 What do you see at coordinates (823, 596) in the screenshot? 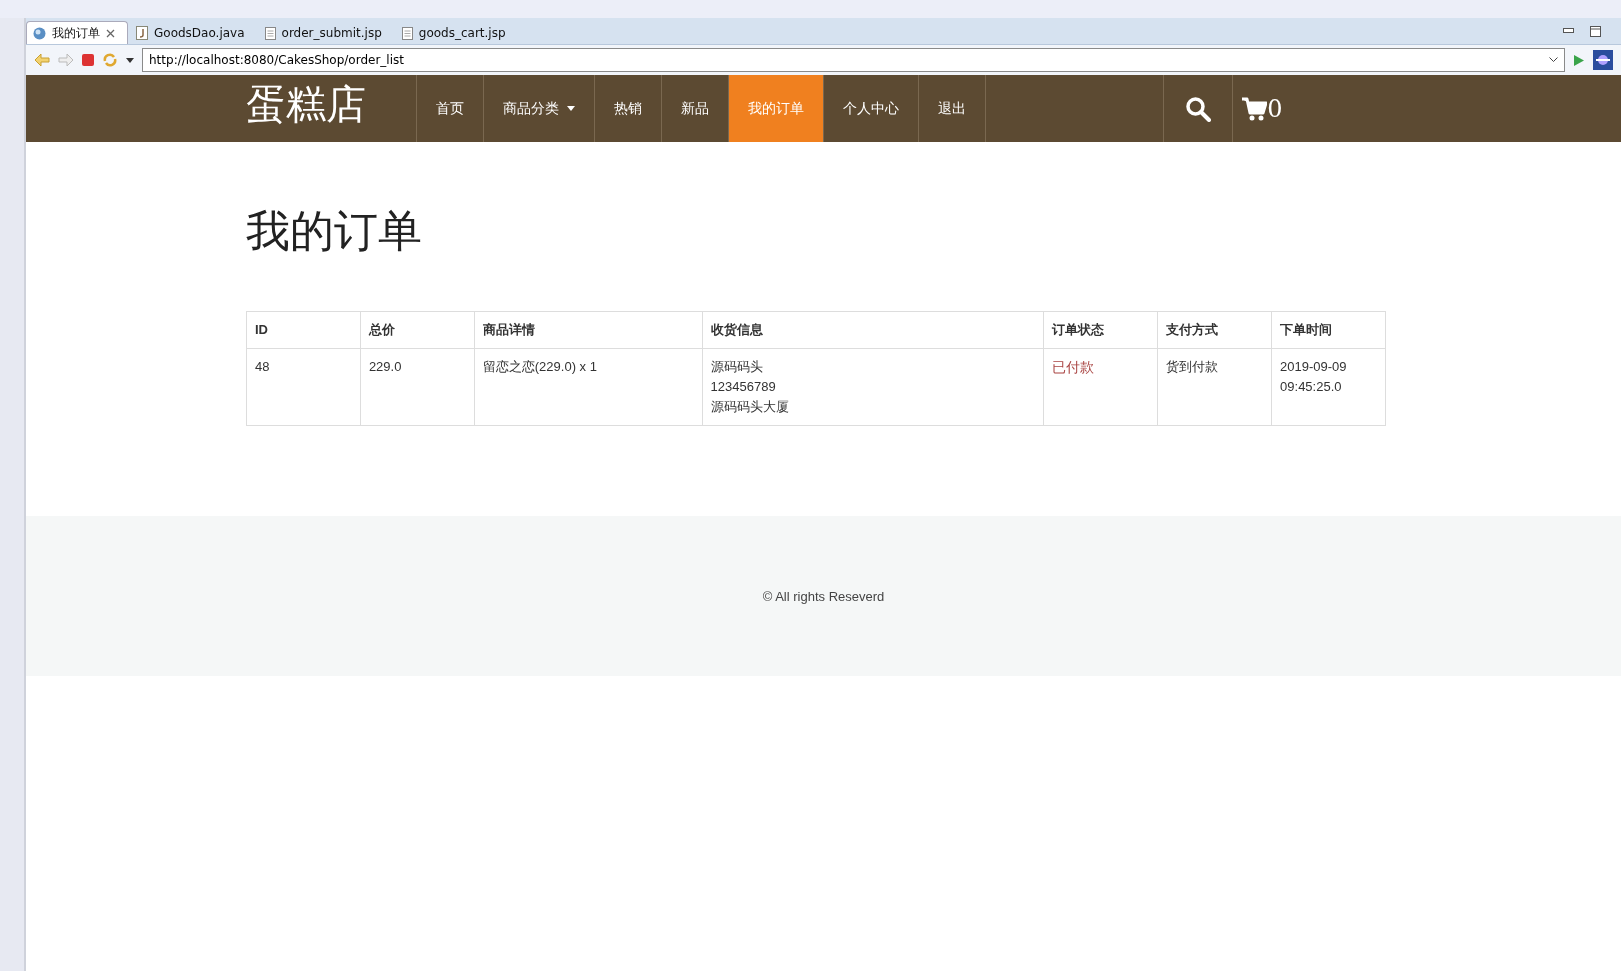
I see `copyright-text: © All rights Reseverd` at bounding box center [823, 596].